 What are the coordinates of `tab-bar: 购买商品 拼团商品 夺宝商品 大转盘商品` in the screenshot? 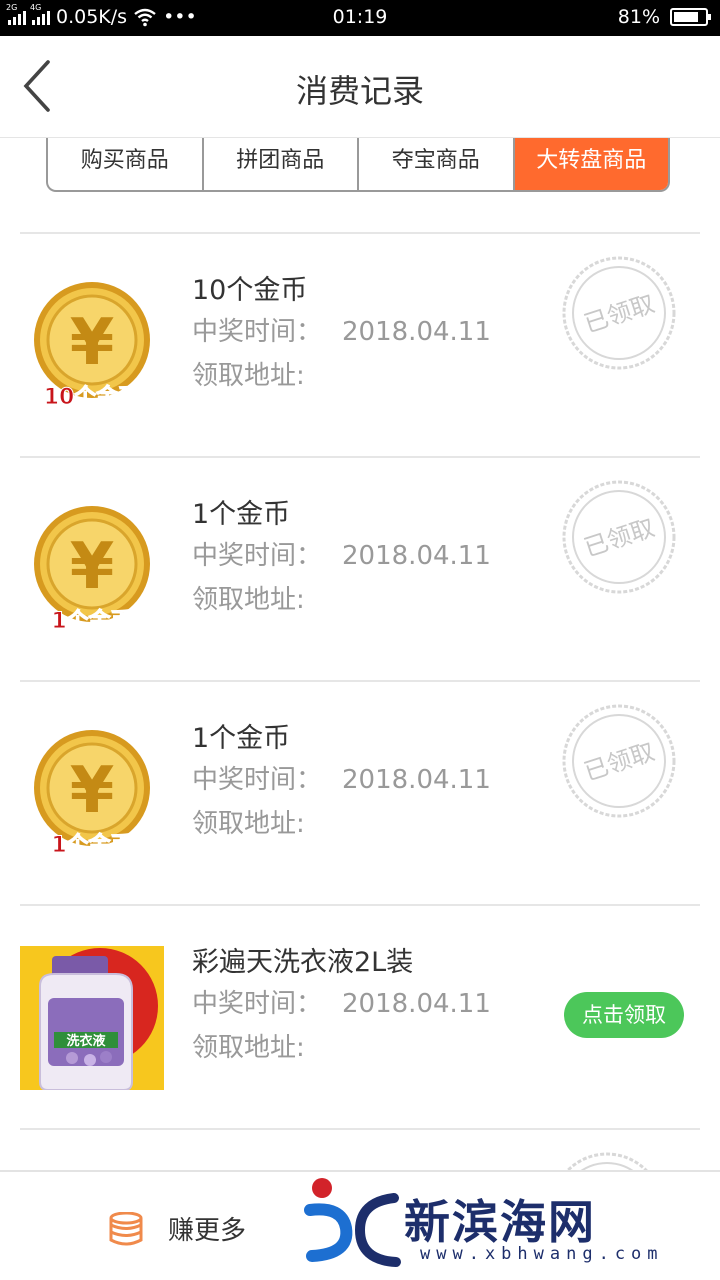 It's located at (358, 165).